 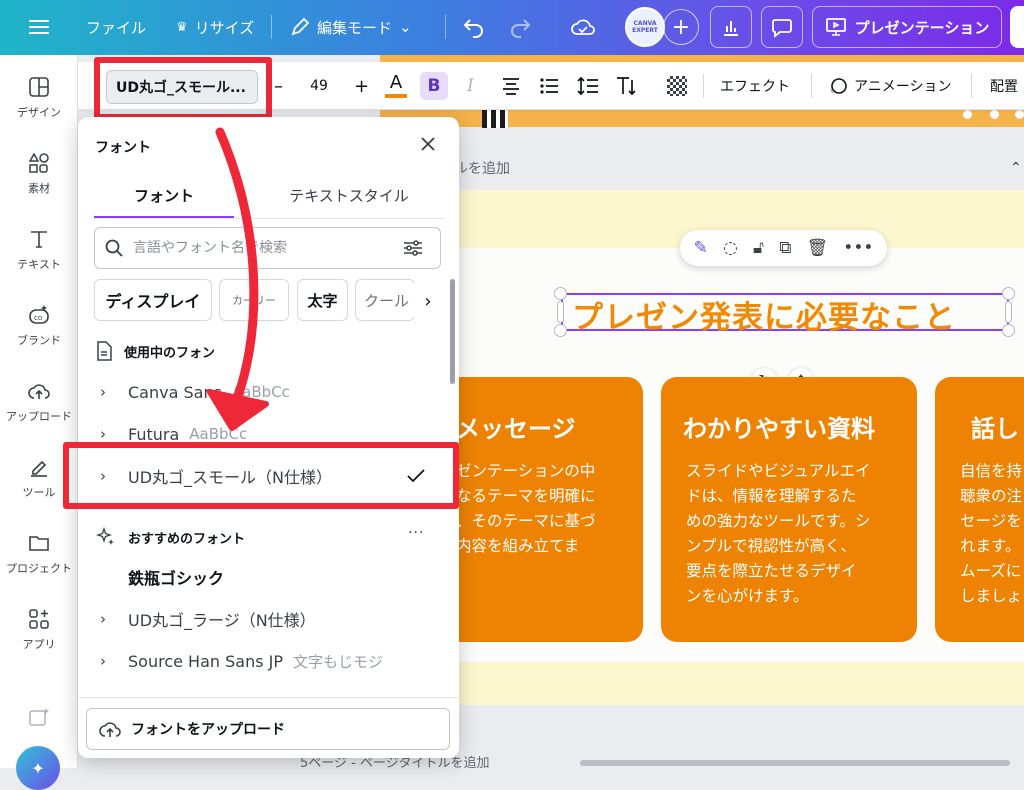 What do you see at coordinates (268, 392) in the screenshot?
I see `font-item-canva-sans: › Canva Sans AaBbCc` at bounding box center [268, 392].